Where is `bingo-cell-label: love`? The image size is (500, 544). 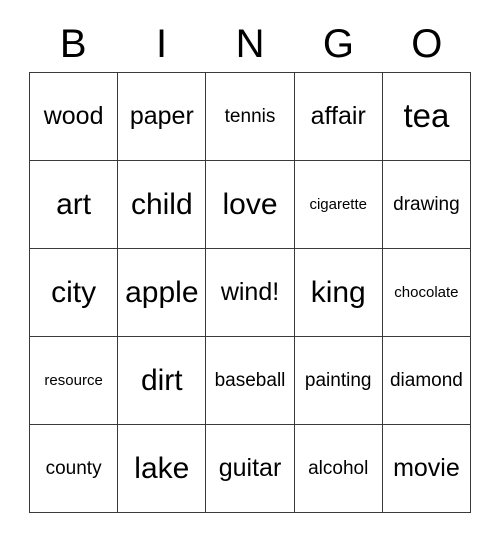
bingo-cell-label: love is located at coordinates (250, 204).